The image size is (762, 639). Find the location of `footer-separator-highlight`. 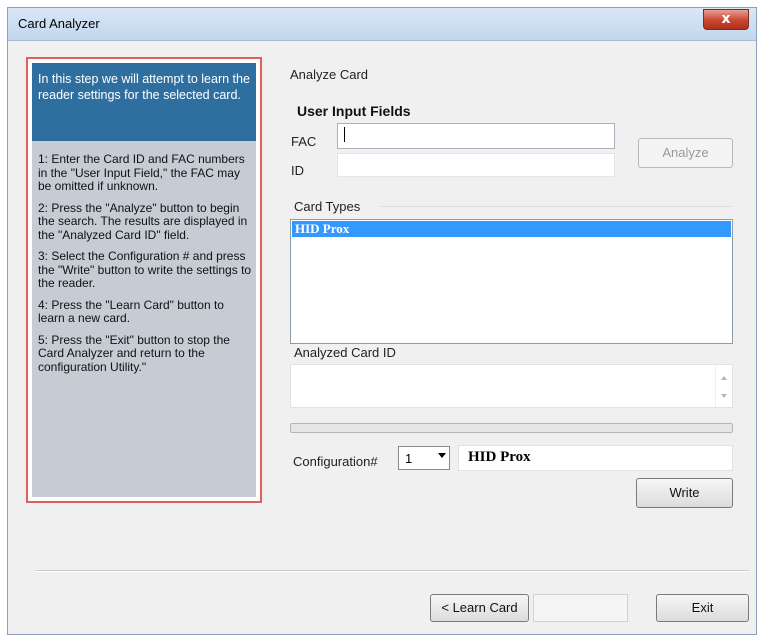

footer-separator-highlight is located at coordinates (392, 571).